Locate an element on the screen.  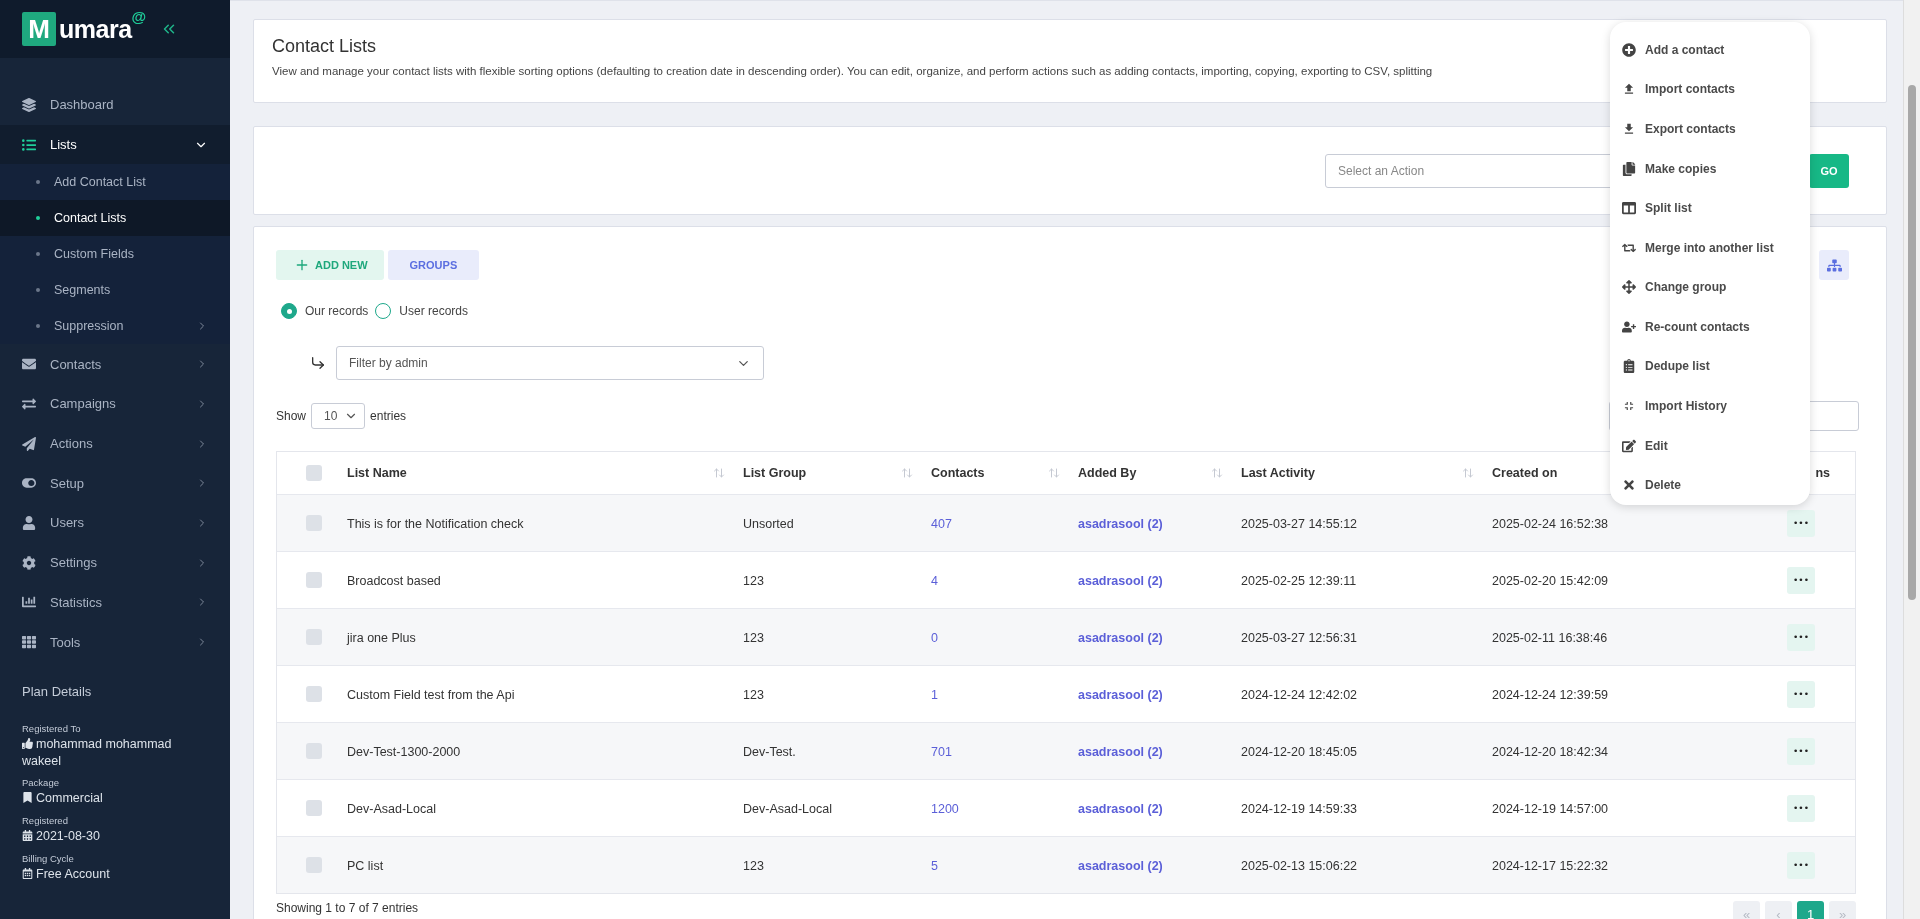
logo-mark: @ is located at coordinates (139, 16).